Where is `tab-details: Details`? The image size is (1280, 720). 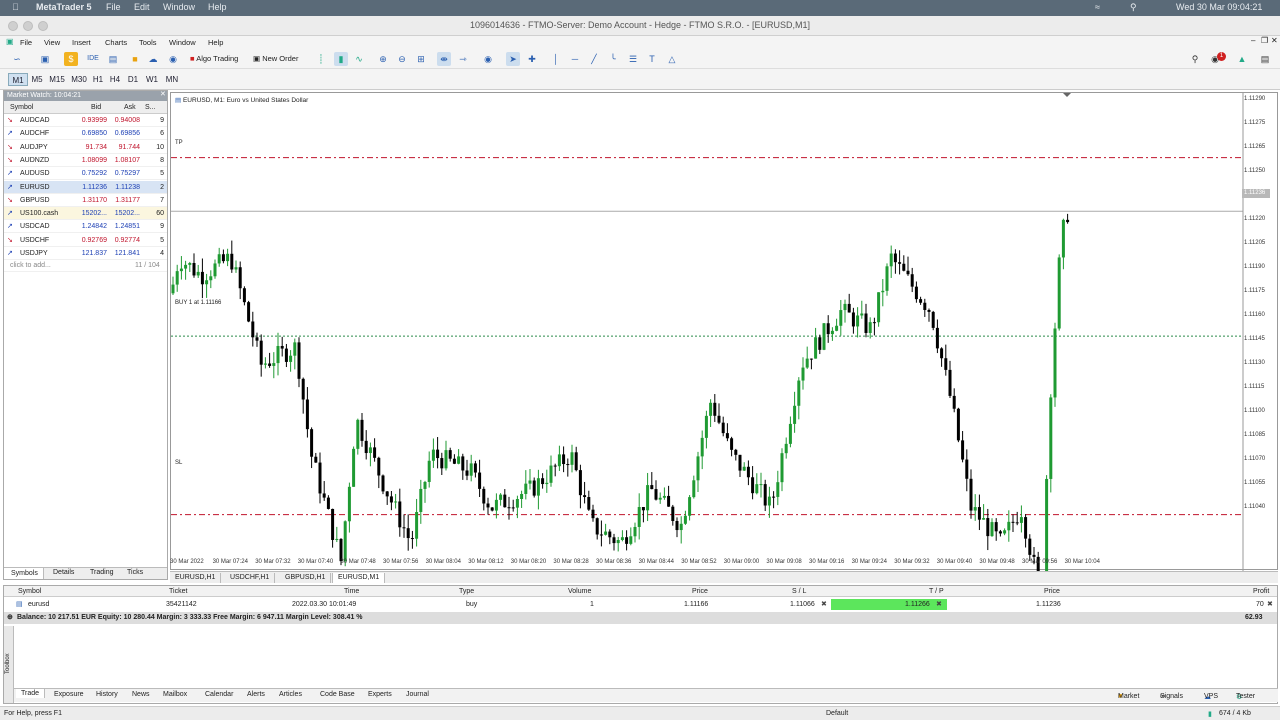
tab-details: Details is located at coordinates (63, 572).